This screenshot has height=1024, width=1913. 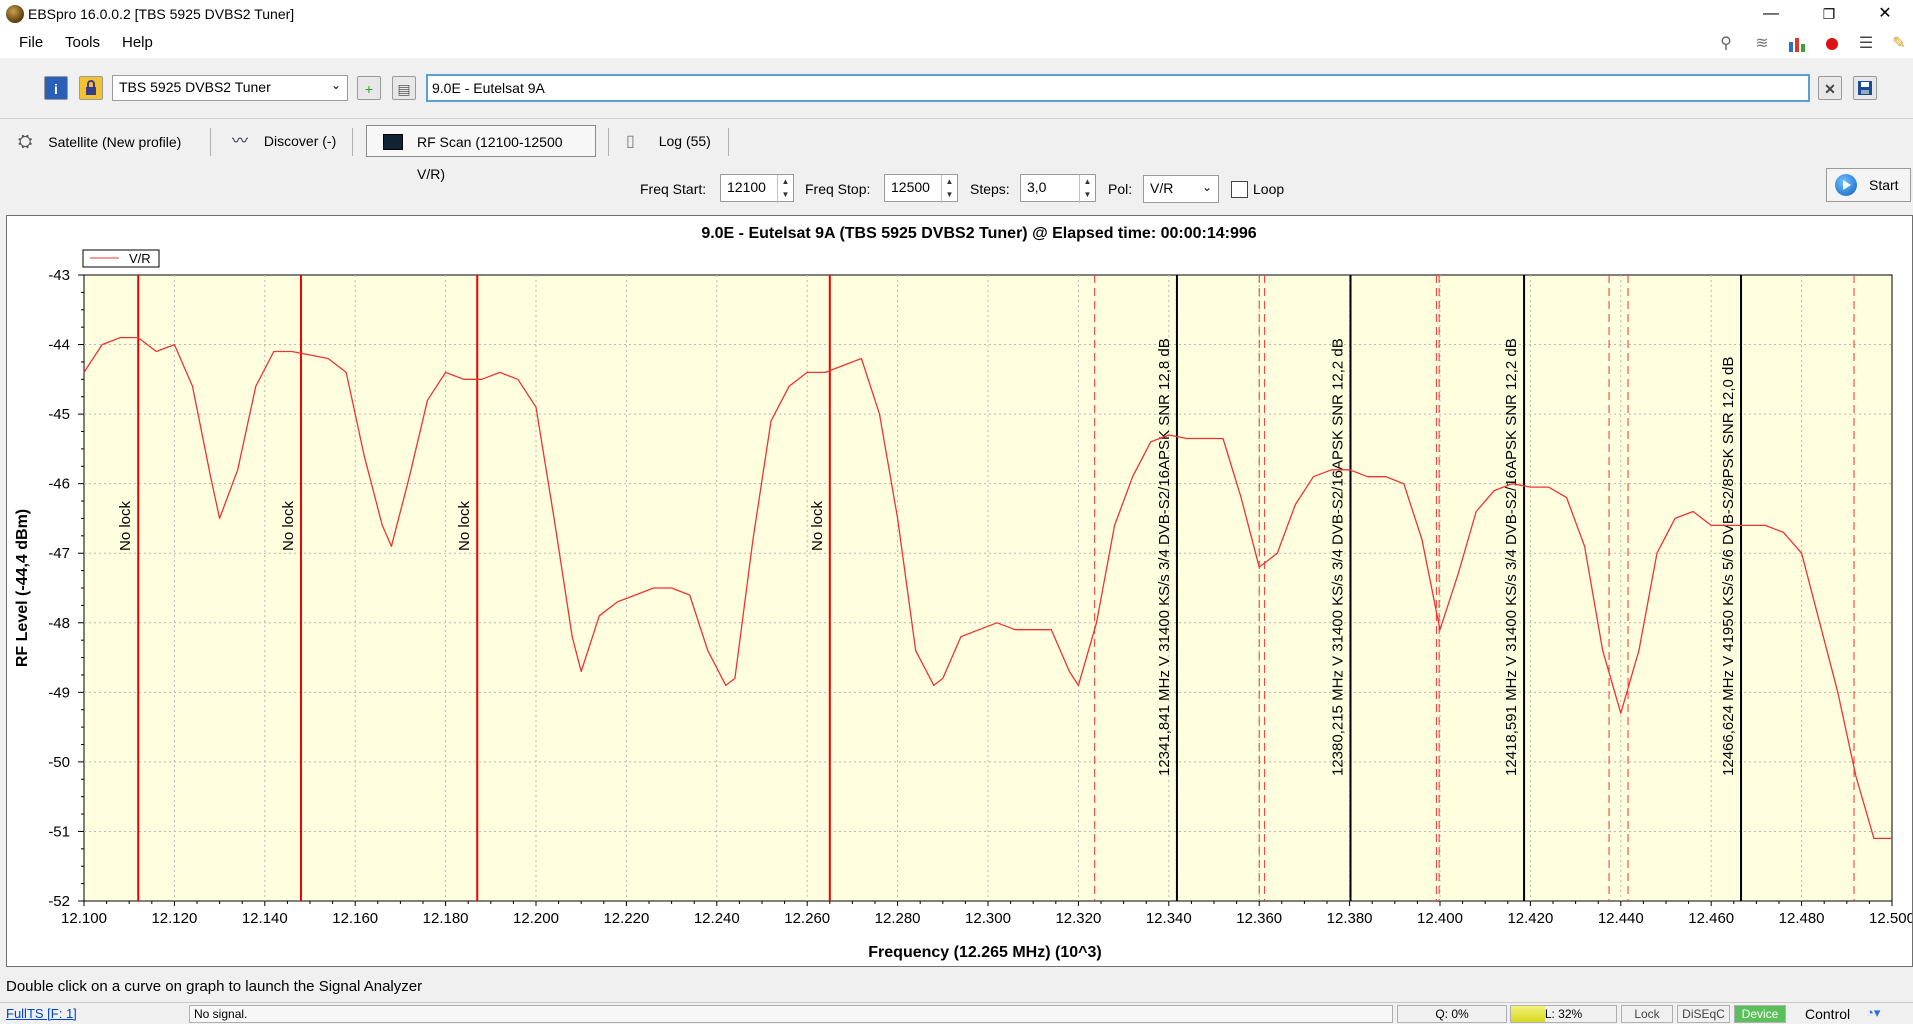 What do you see at coordinates (1181, 189) in the screenshot?
I see `pol-select: V/R ⌄` at bounding box center [1181, 189].